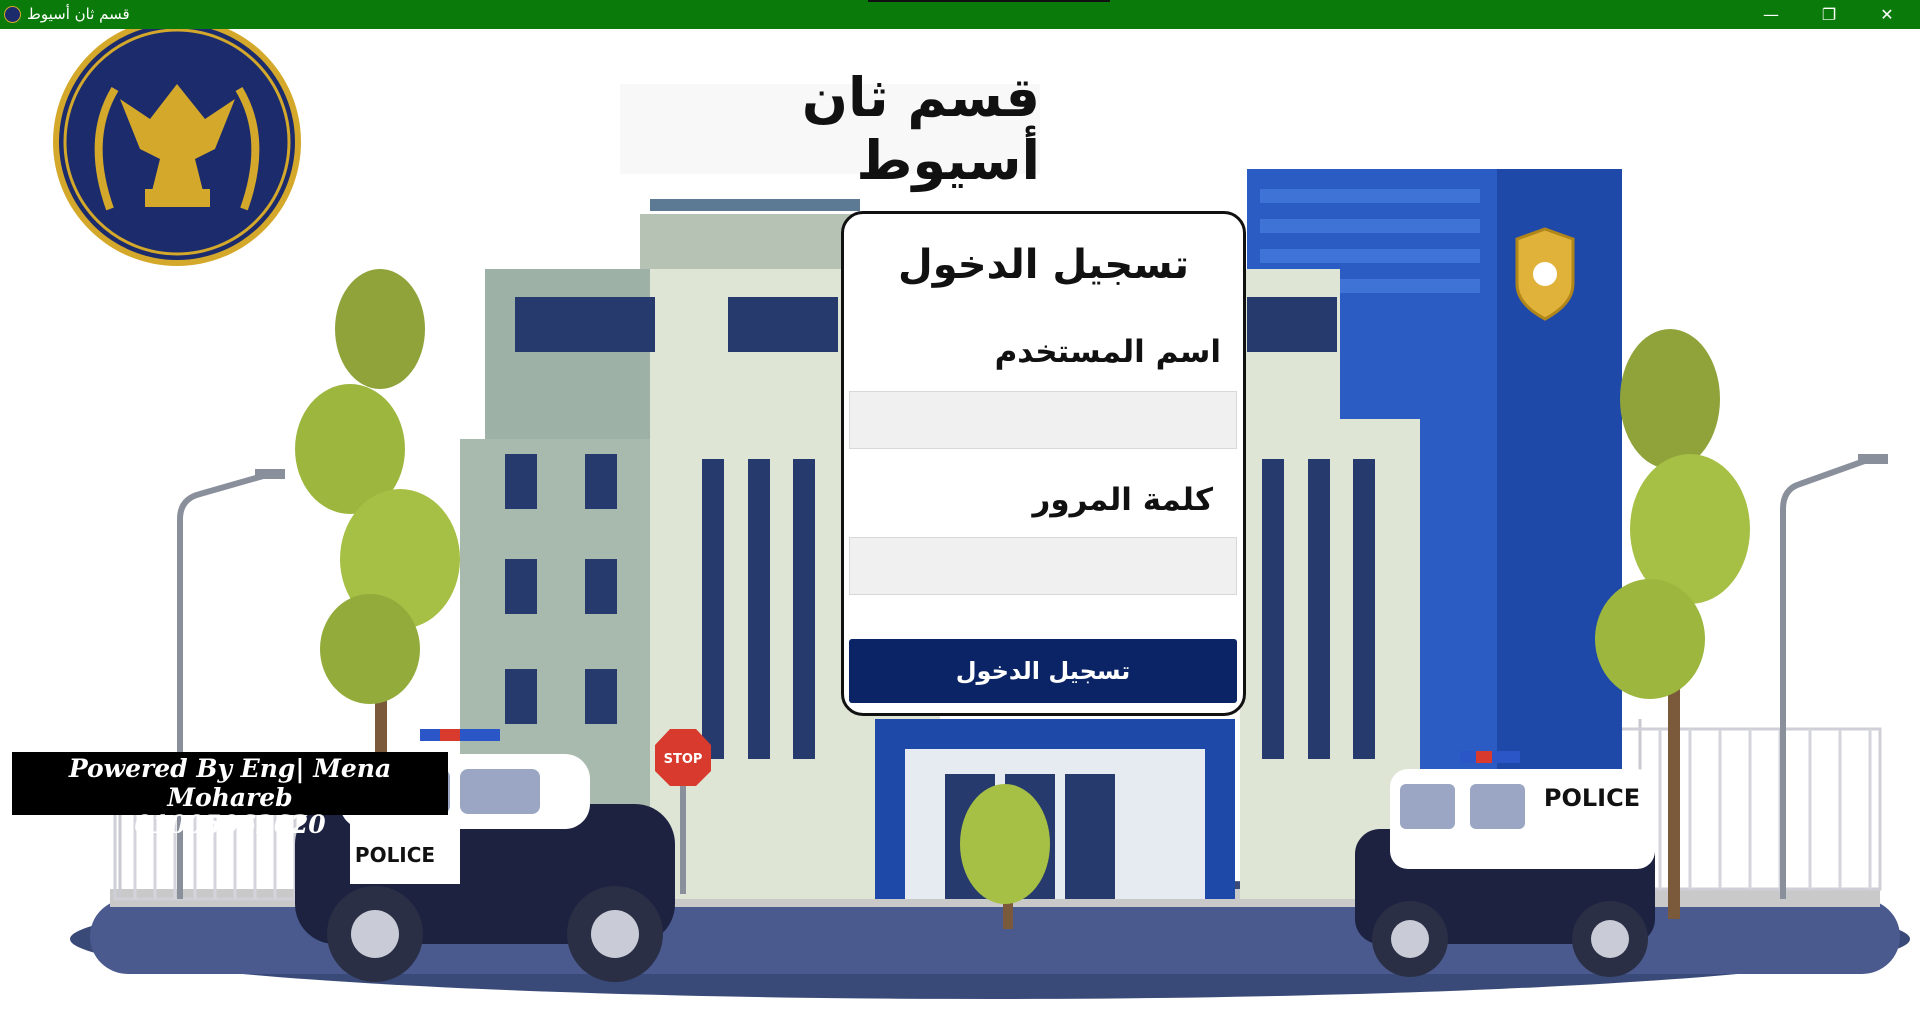  What do you see at coordinates (177, 147) in the screenshot?
I see `police-emblem-logo` at bounding box center [177, 147].